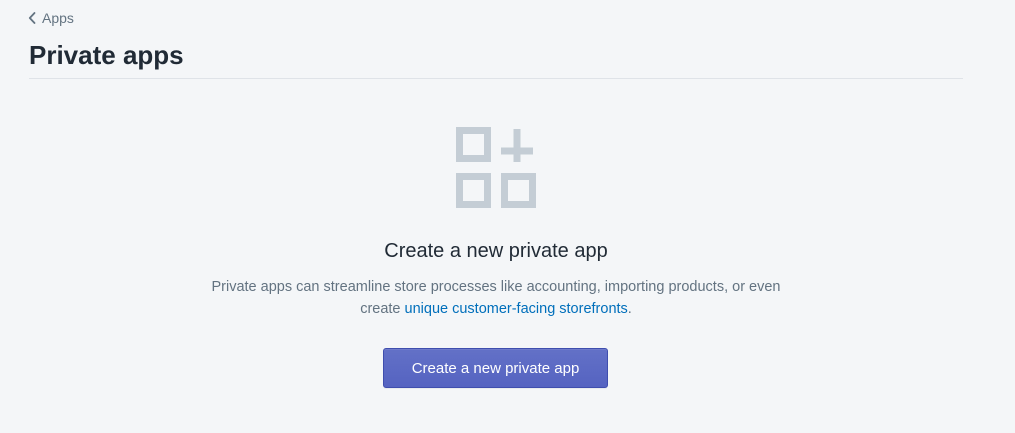  What do you see at coordinates (629, 309) in the screenshot?
I see `description-suffix: .` at bounding box center [629, 309].